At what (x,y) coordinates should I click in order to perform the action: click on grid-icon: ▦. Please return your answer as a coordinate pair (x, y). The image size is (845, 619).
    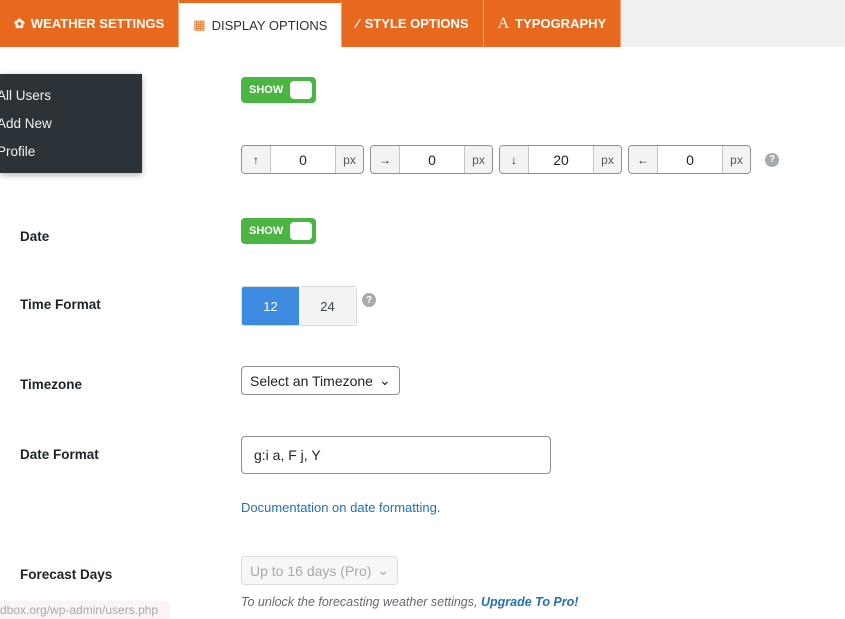
    Looking at the image, I should click on (199, 24).